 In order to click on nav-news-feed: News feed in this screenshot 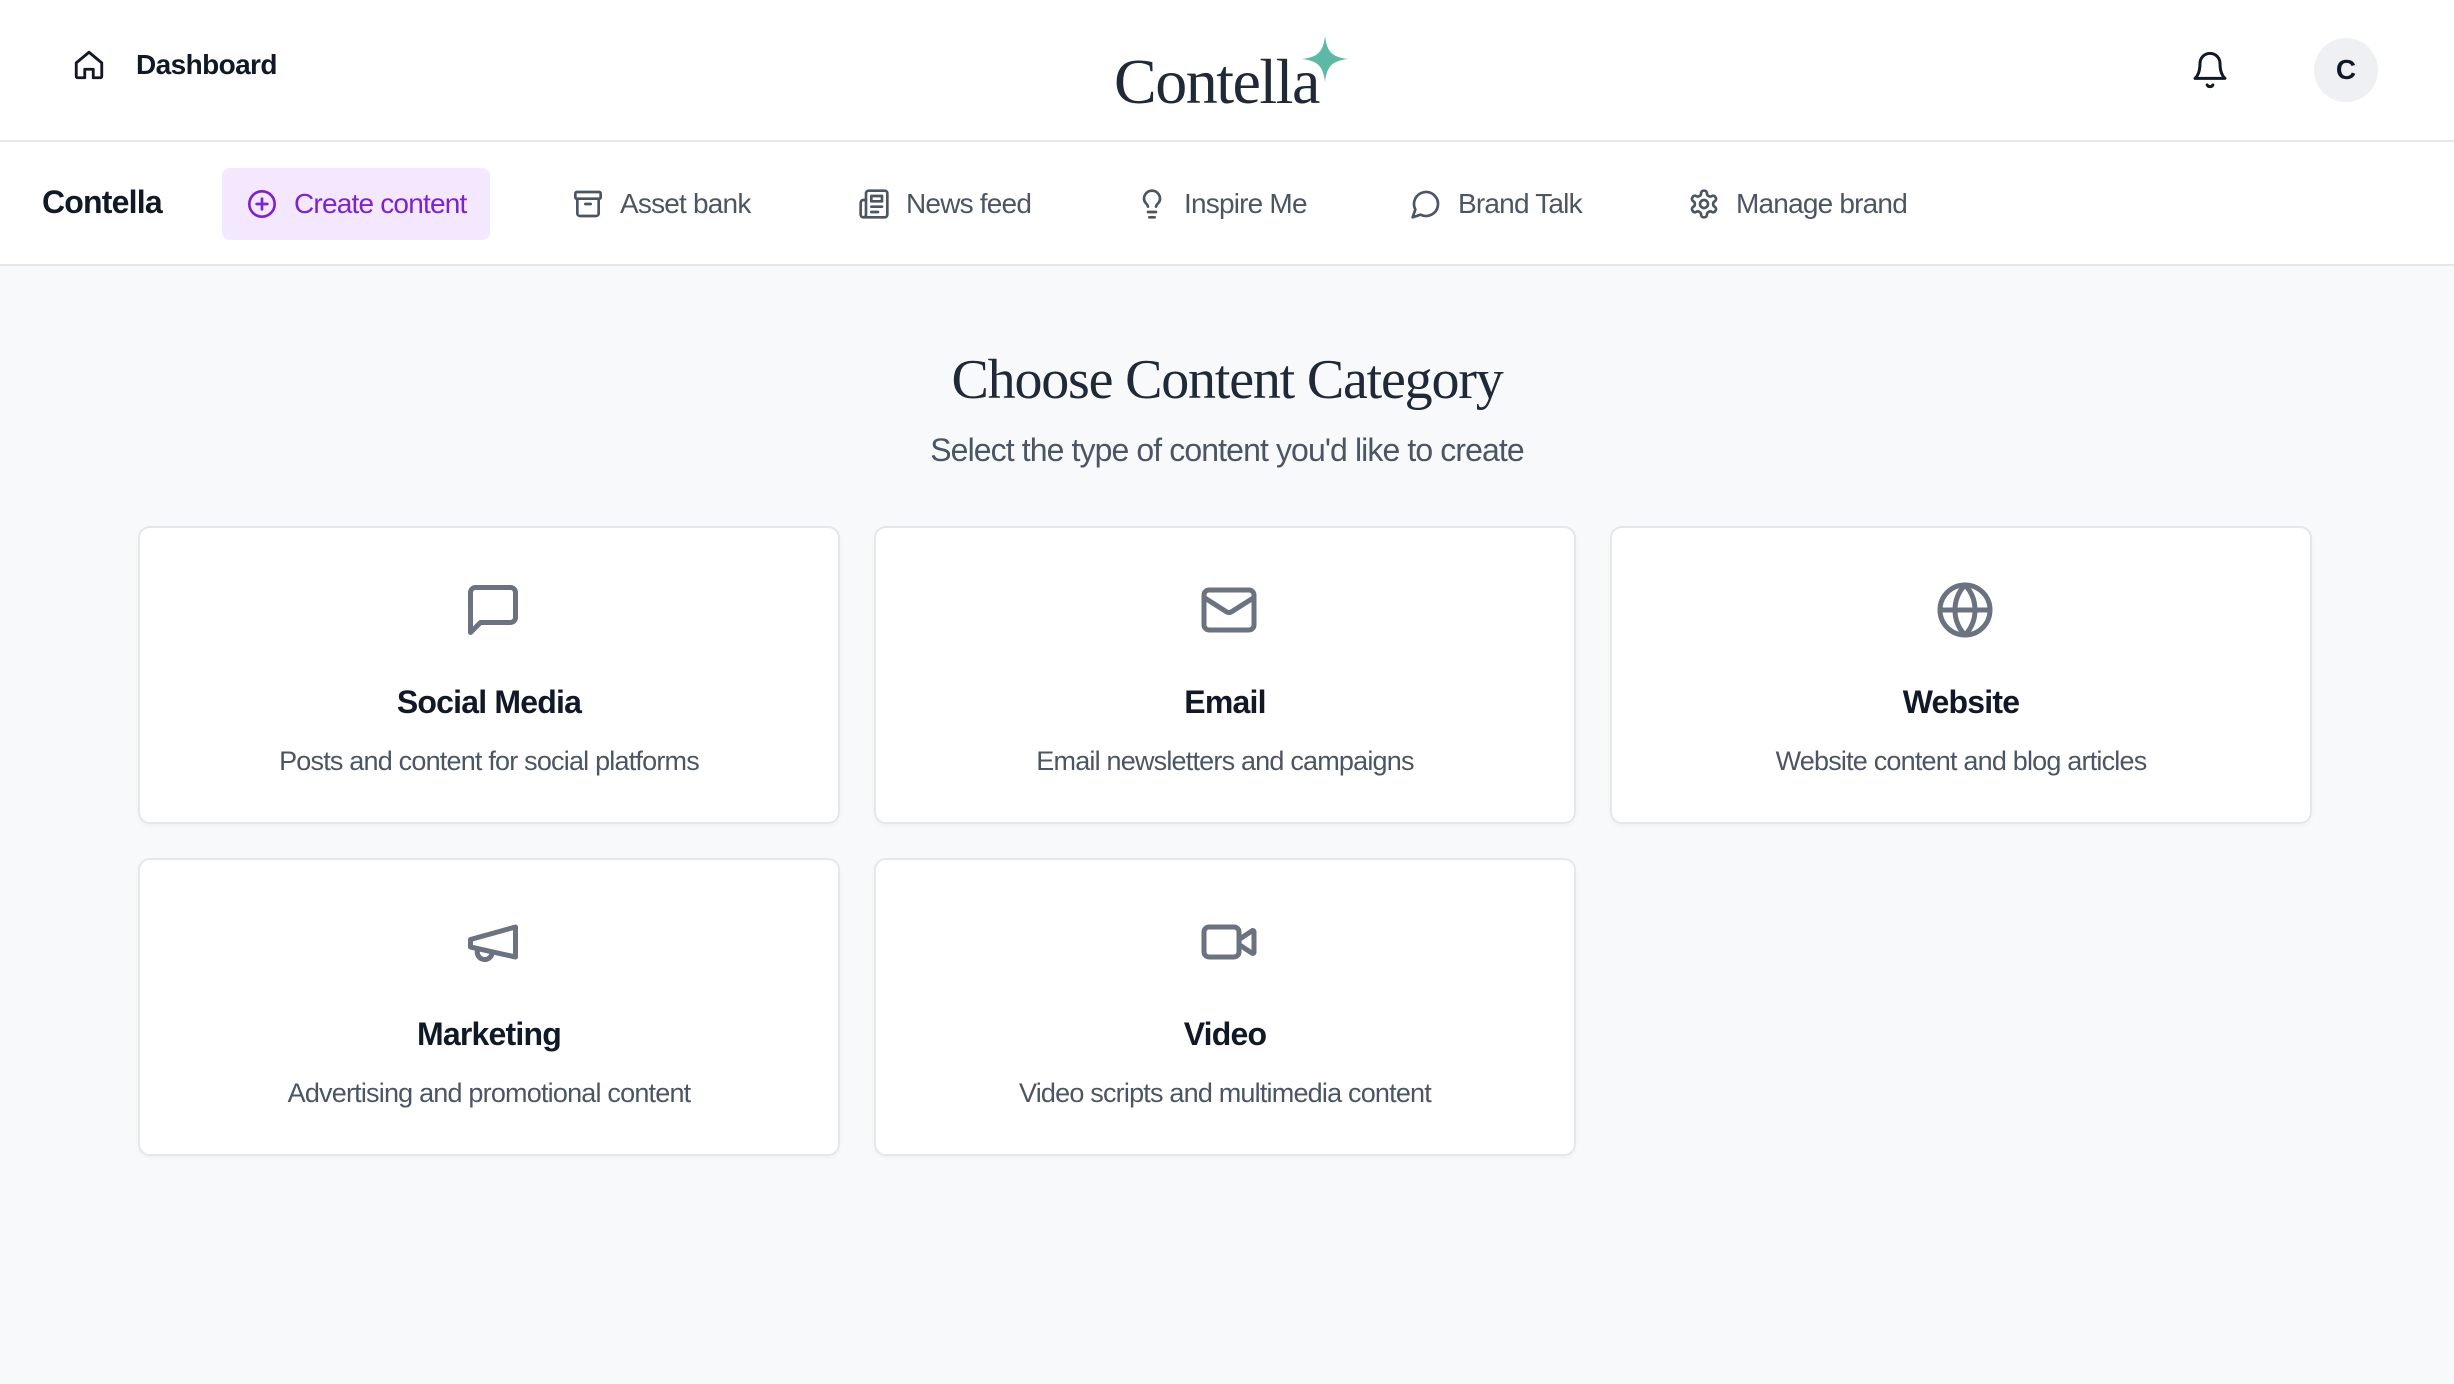, I will do `click(945, 204)`.